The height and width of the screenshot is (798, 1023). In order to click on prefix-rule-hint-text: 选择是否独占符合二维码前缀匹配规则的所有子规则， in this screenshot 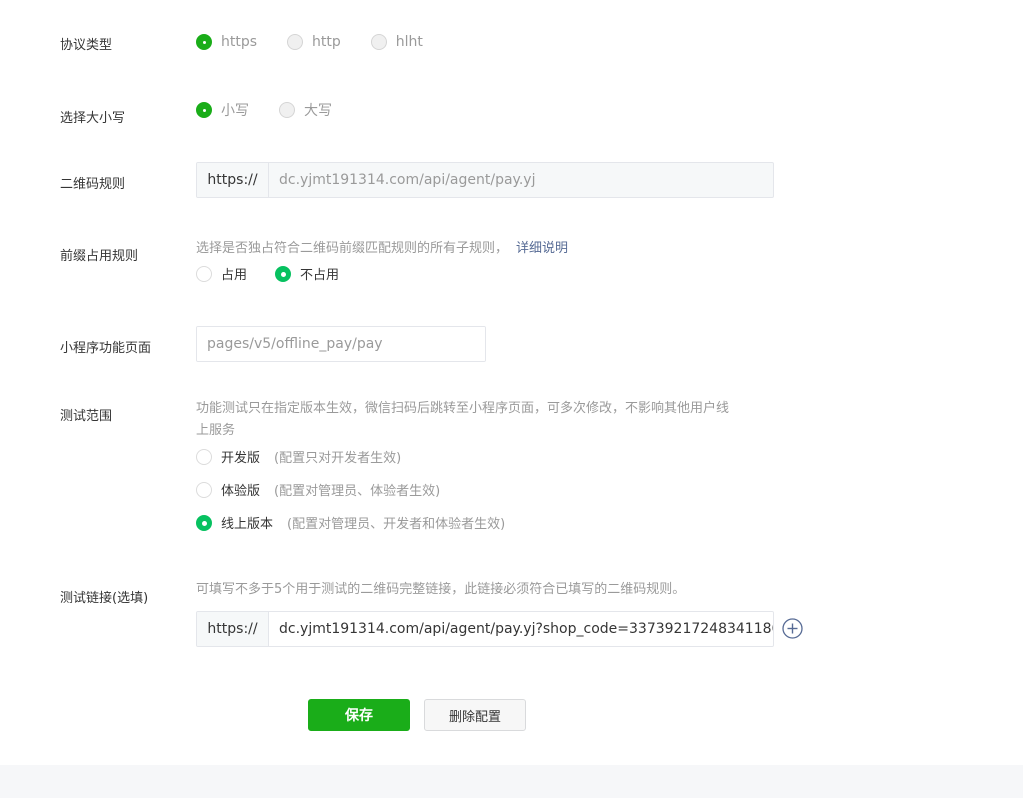, I will do `click(352, 248)`.